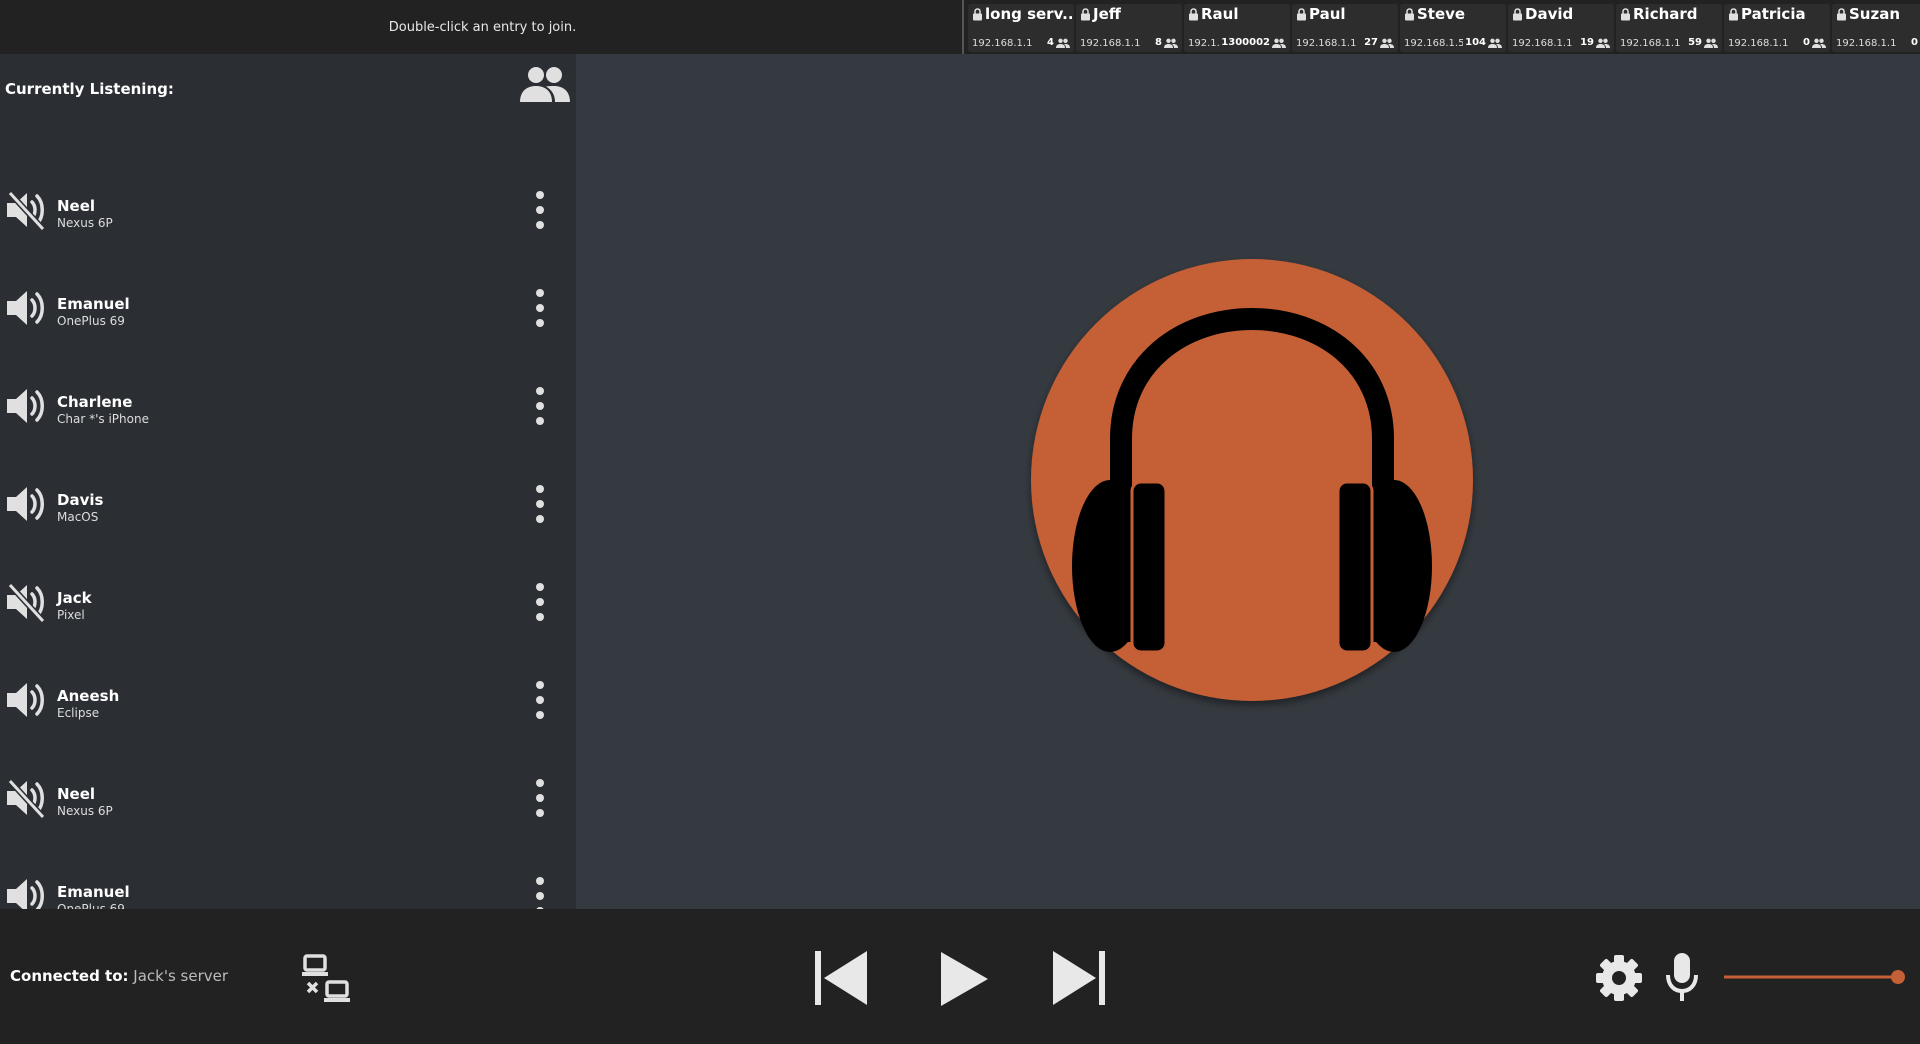 The height and width of the screenshot is (1044, 1920). Describe the element at coordinates (88, 696) in the screenshot. I see `listener-name: Aneesh` at that location.